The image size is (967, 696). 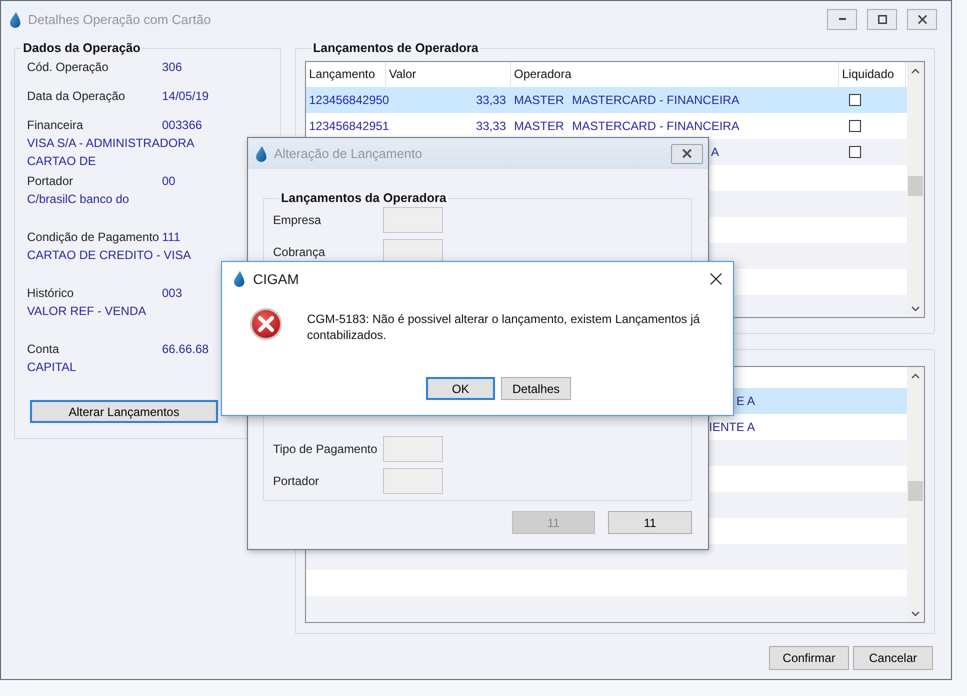 I want to click on field-value: 003366, so click(x=182, y=125).